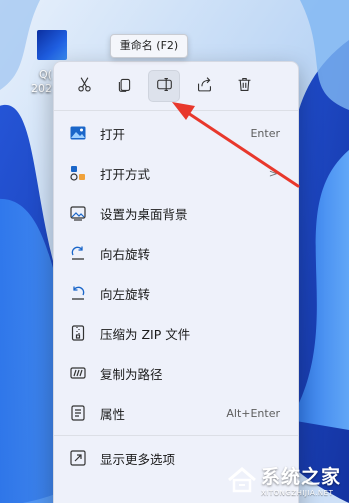 The width and height of the screenshot is (349, 503). I want to click on menu-item-label: 显示更多选项, so click(138, 459).